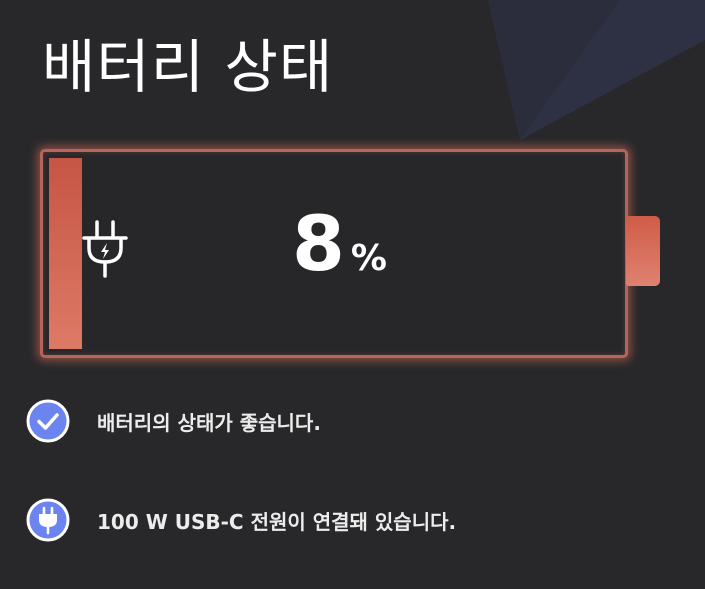  I want to click on check-circle-icon, so click(48, 421).